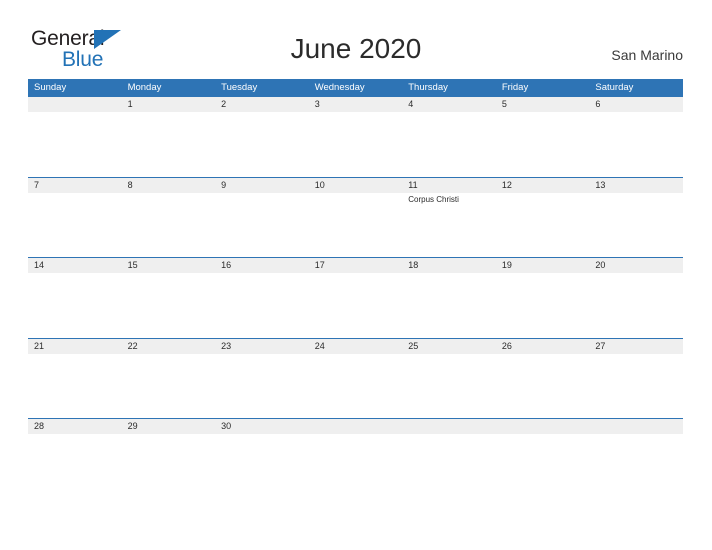  I want to click on day-number: 15, so click(169, 265).